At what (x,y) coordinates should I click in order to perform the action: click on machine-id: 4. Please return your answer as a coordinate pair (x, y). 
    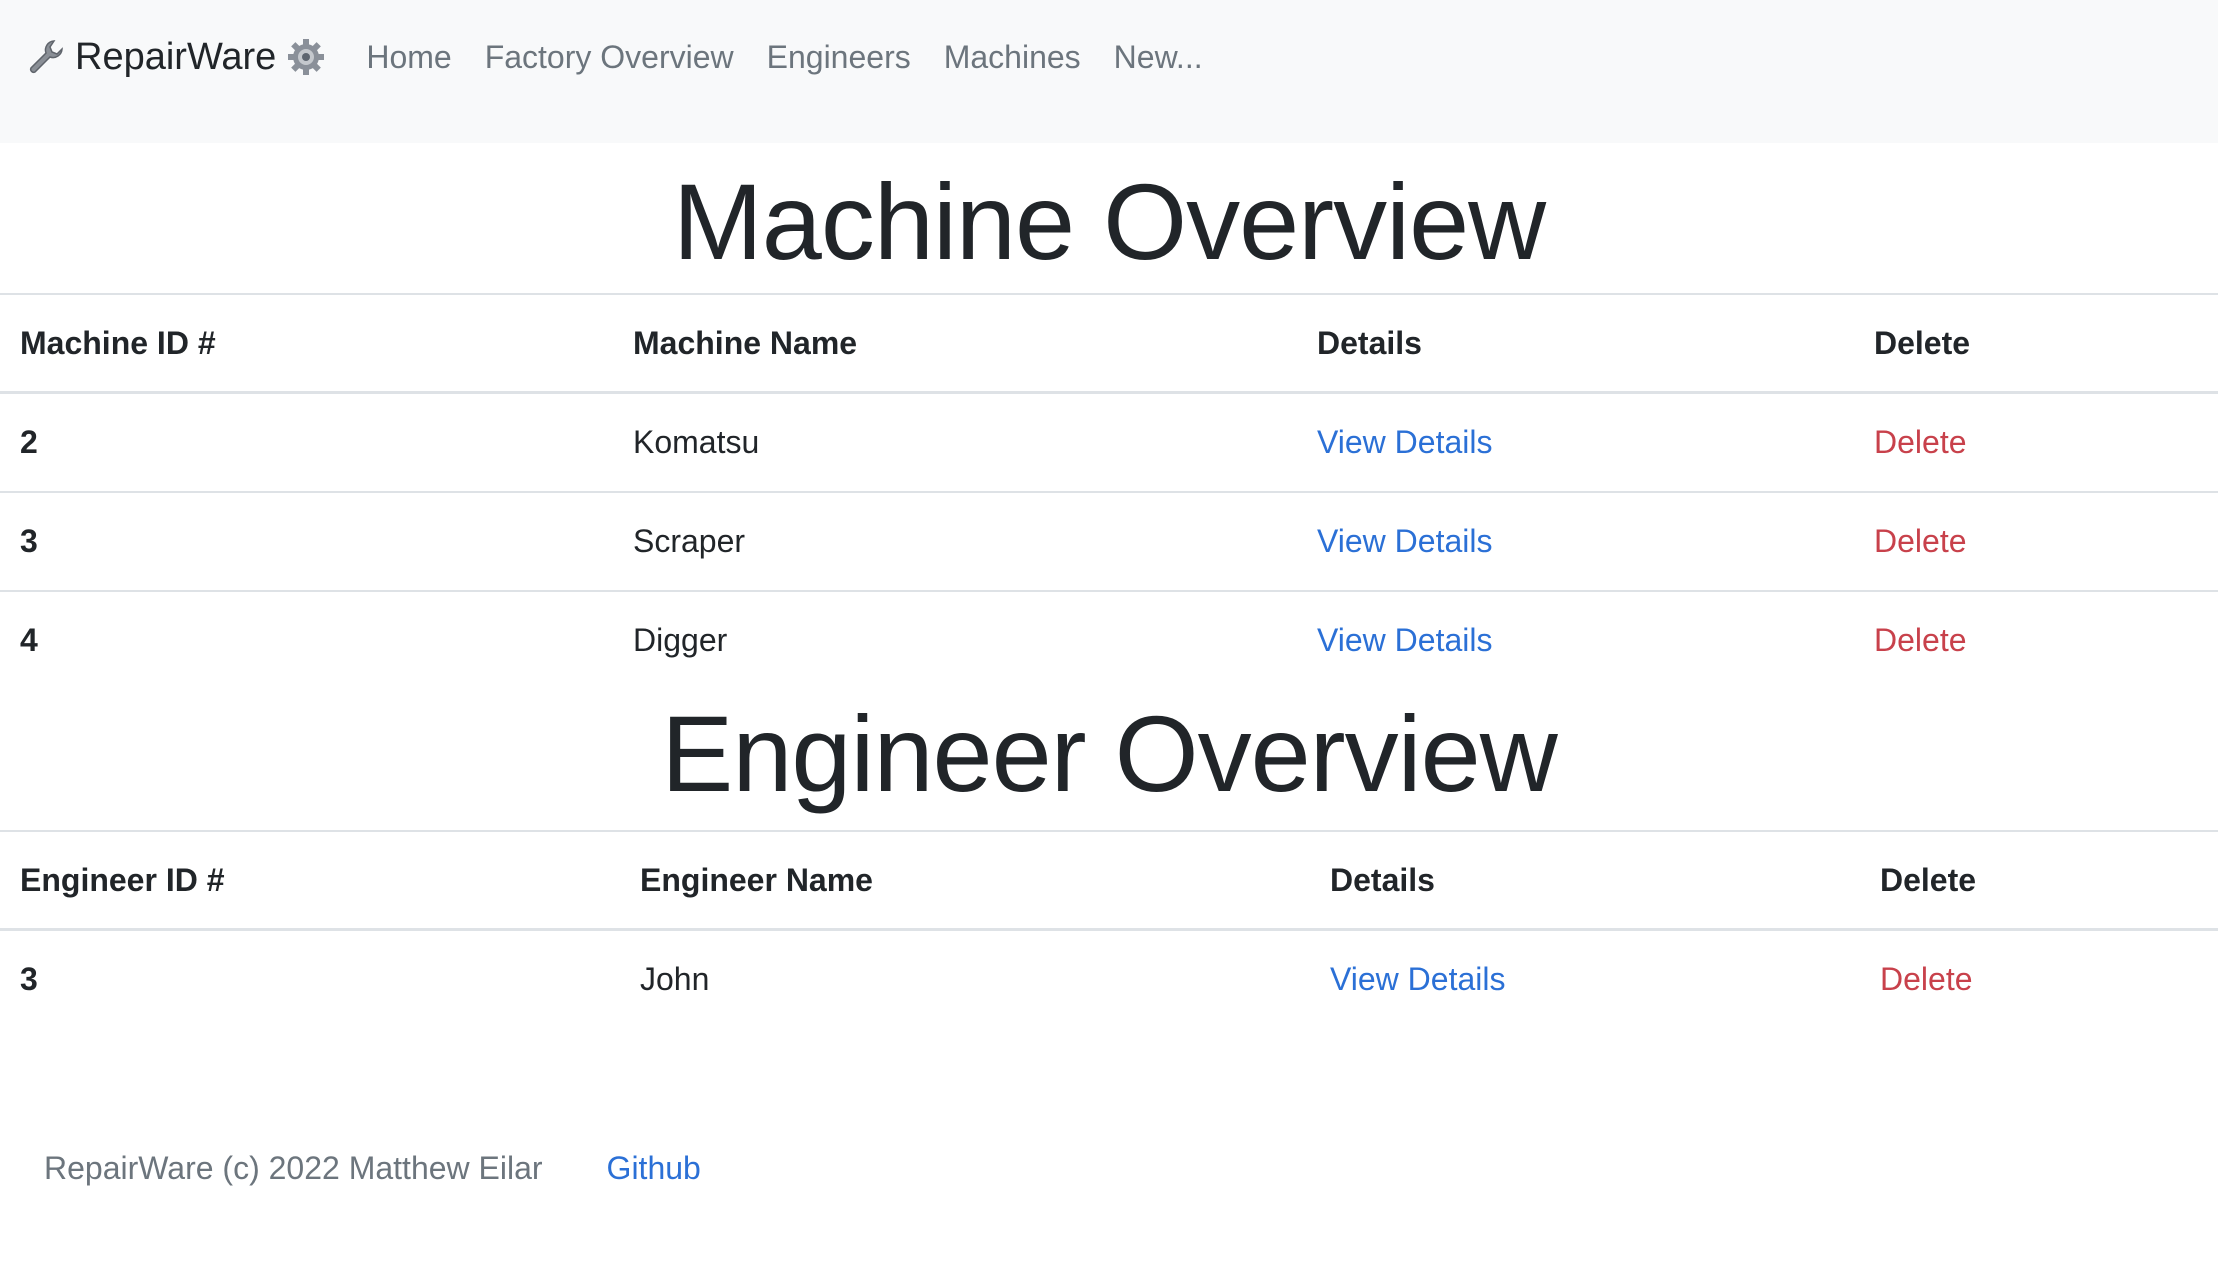
    Looking at the image, I should click on (29, 640).